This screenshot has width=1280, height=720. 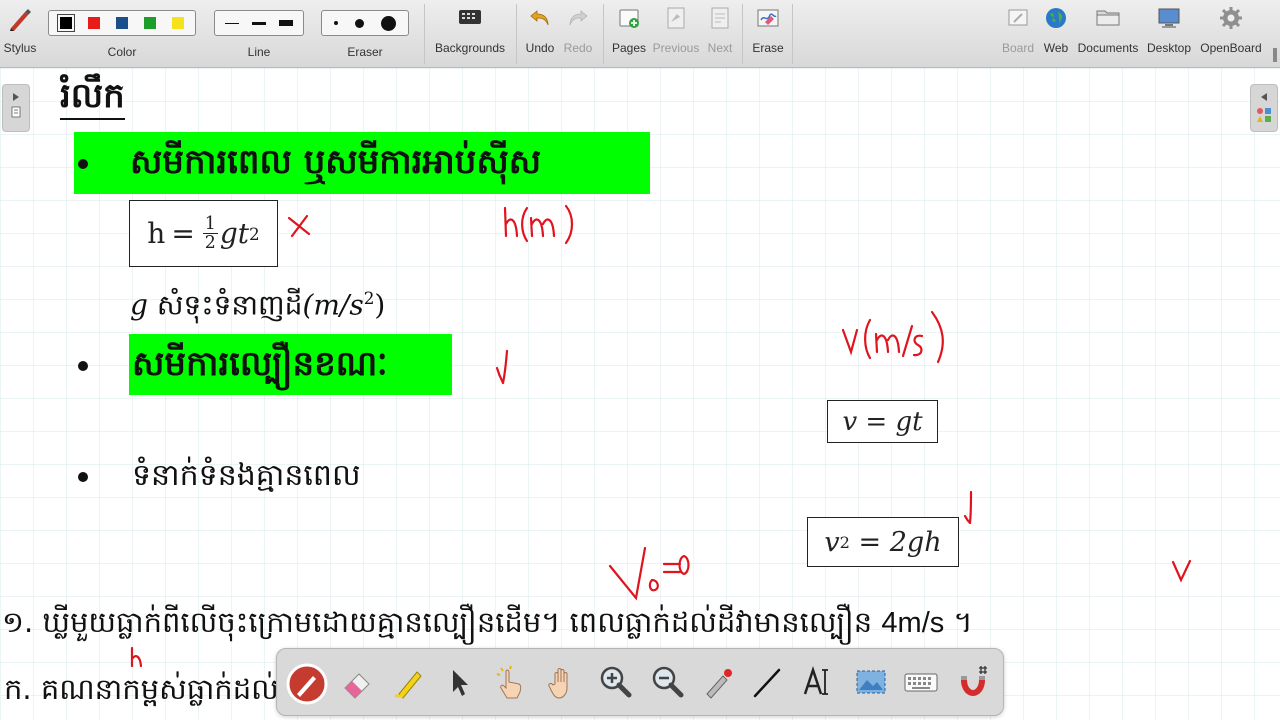 I want to click on documents-mode-button: Documents, so click(x=1108, y=34).